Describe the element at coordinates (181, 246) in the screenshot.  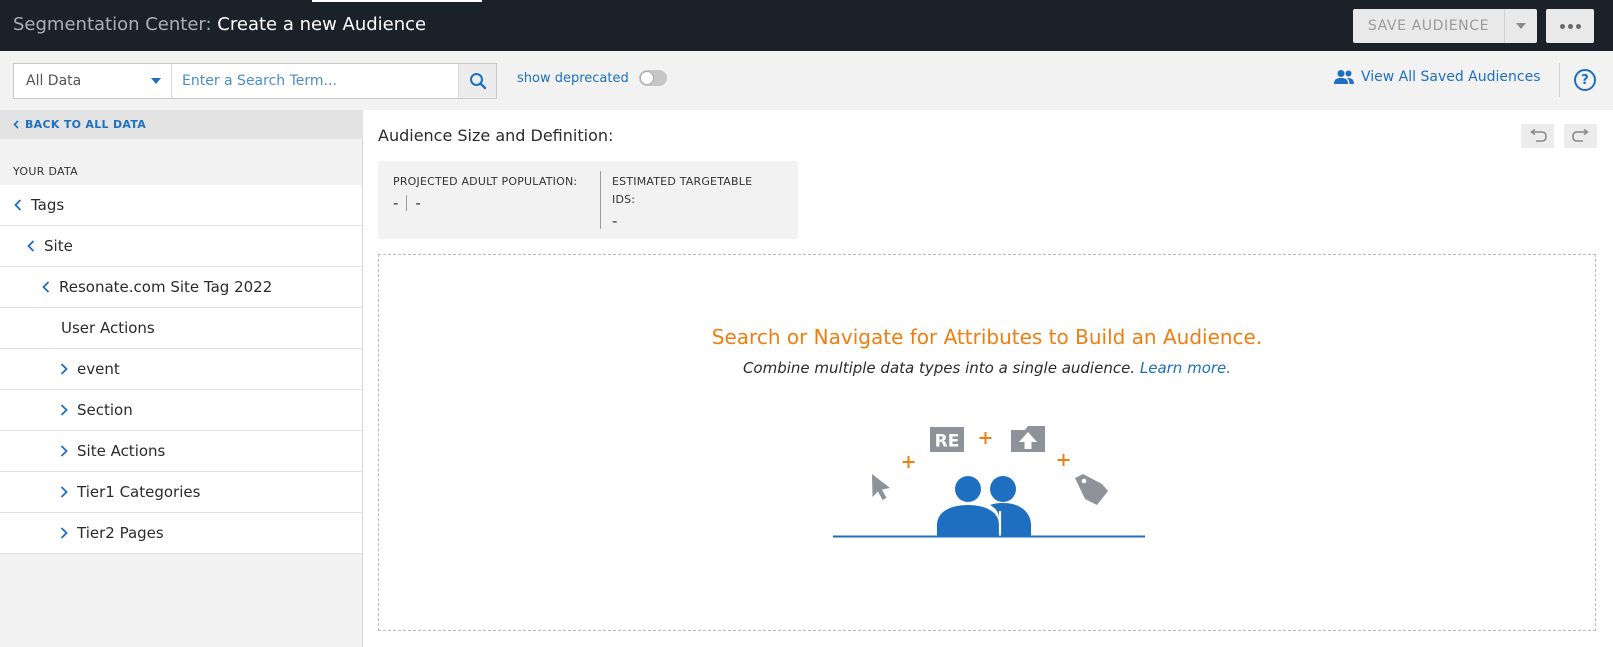
I see `tree-item-site: Site` at that location.